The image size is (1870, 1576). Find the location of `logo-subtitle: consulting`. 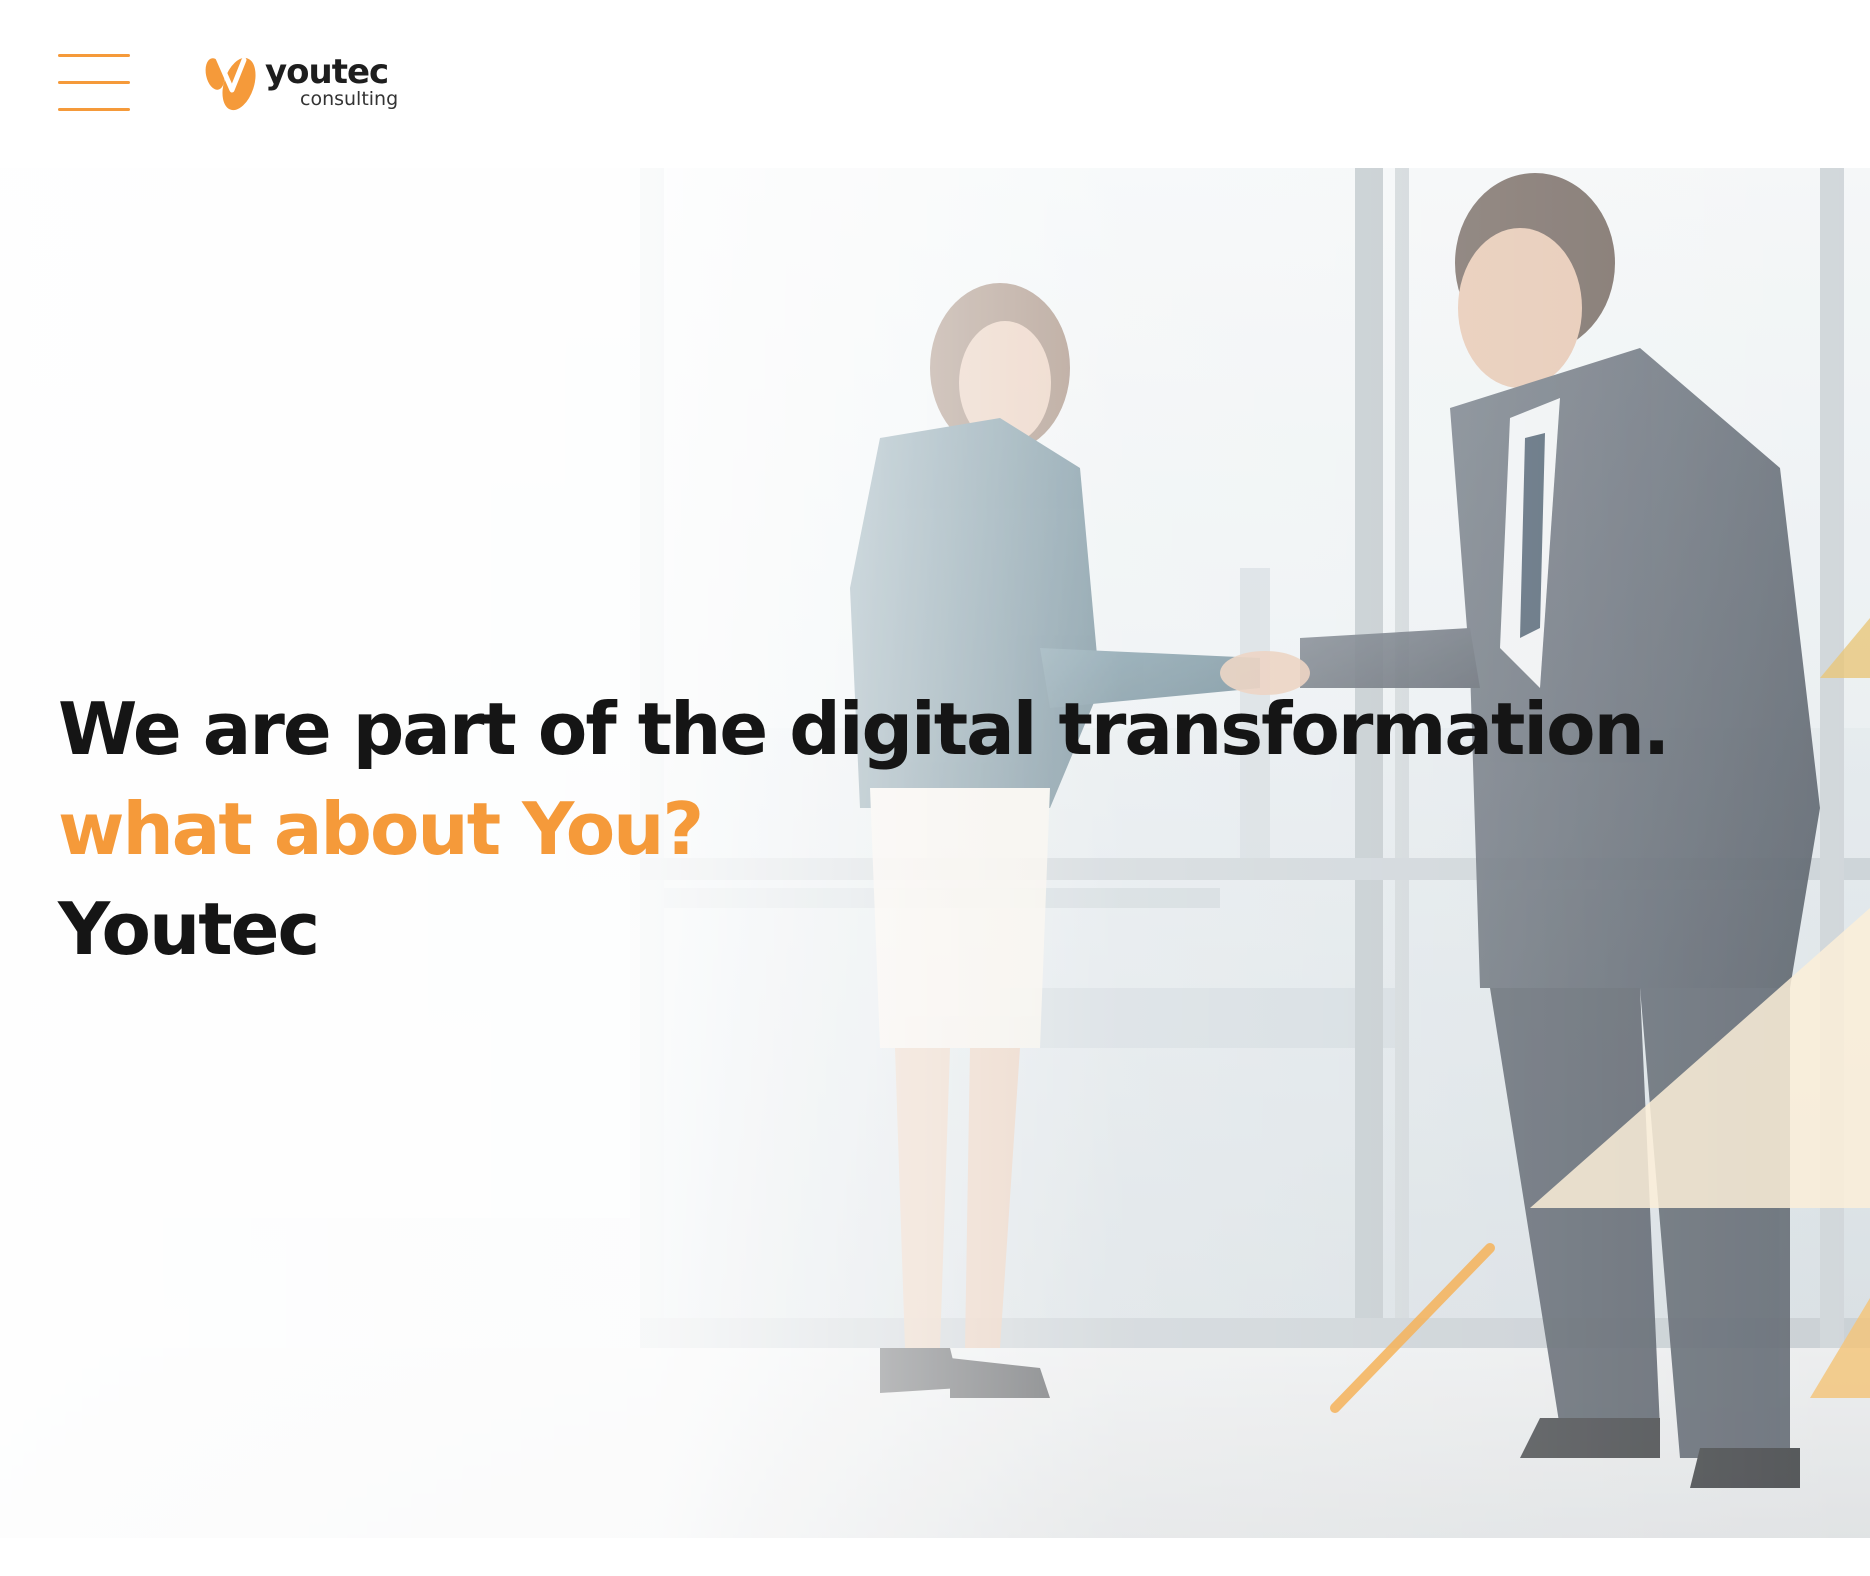

logo-subtitle: consulting is located at coordinates (349, 99).